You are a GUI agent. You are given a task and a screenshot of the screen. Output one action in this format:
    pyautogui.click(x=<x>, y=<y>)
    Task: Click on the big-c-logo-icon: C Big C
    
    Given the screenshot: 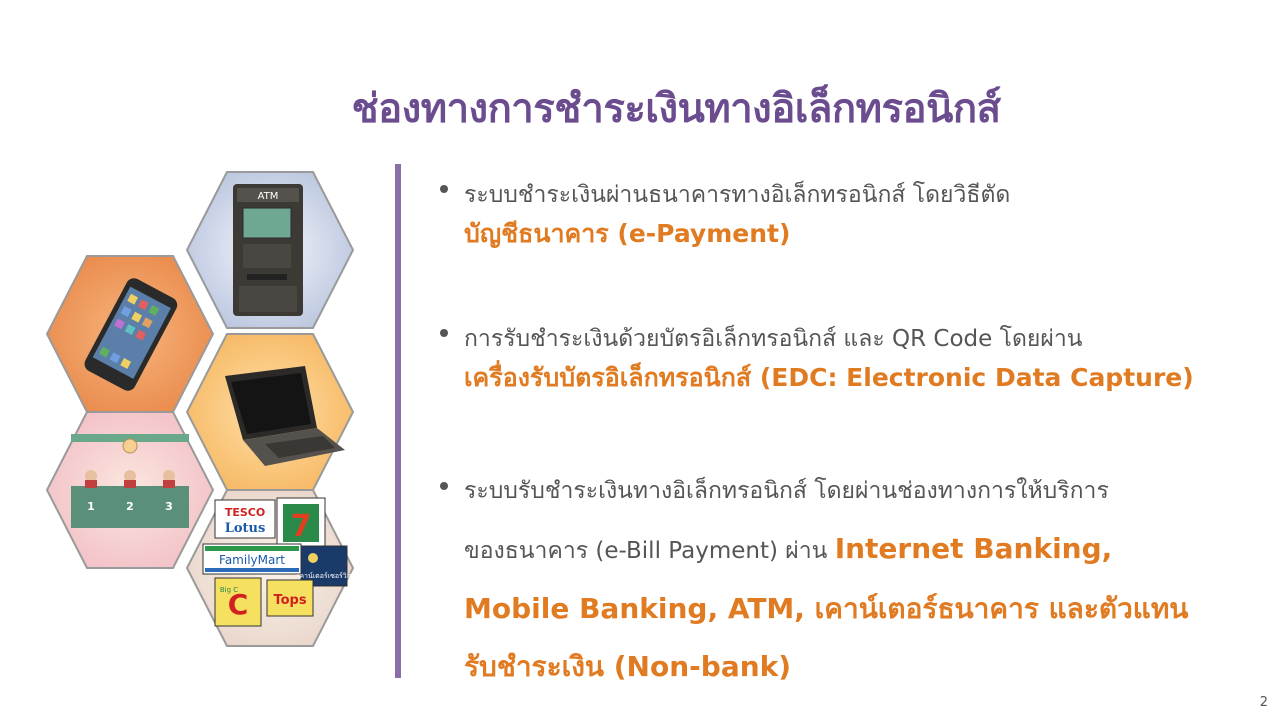 What is the action you would take?
    pyautogui.click(x=238, y=602)
    